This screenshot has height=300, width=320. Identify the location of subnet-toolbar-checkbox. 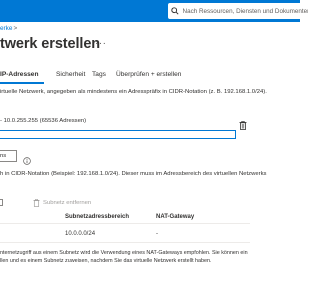
(1, 202).